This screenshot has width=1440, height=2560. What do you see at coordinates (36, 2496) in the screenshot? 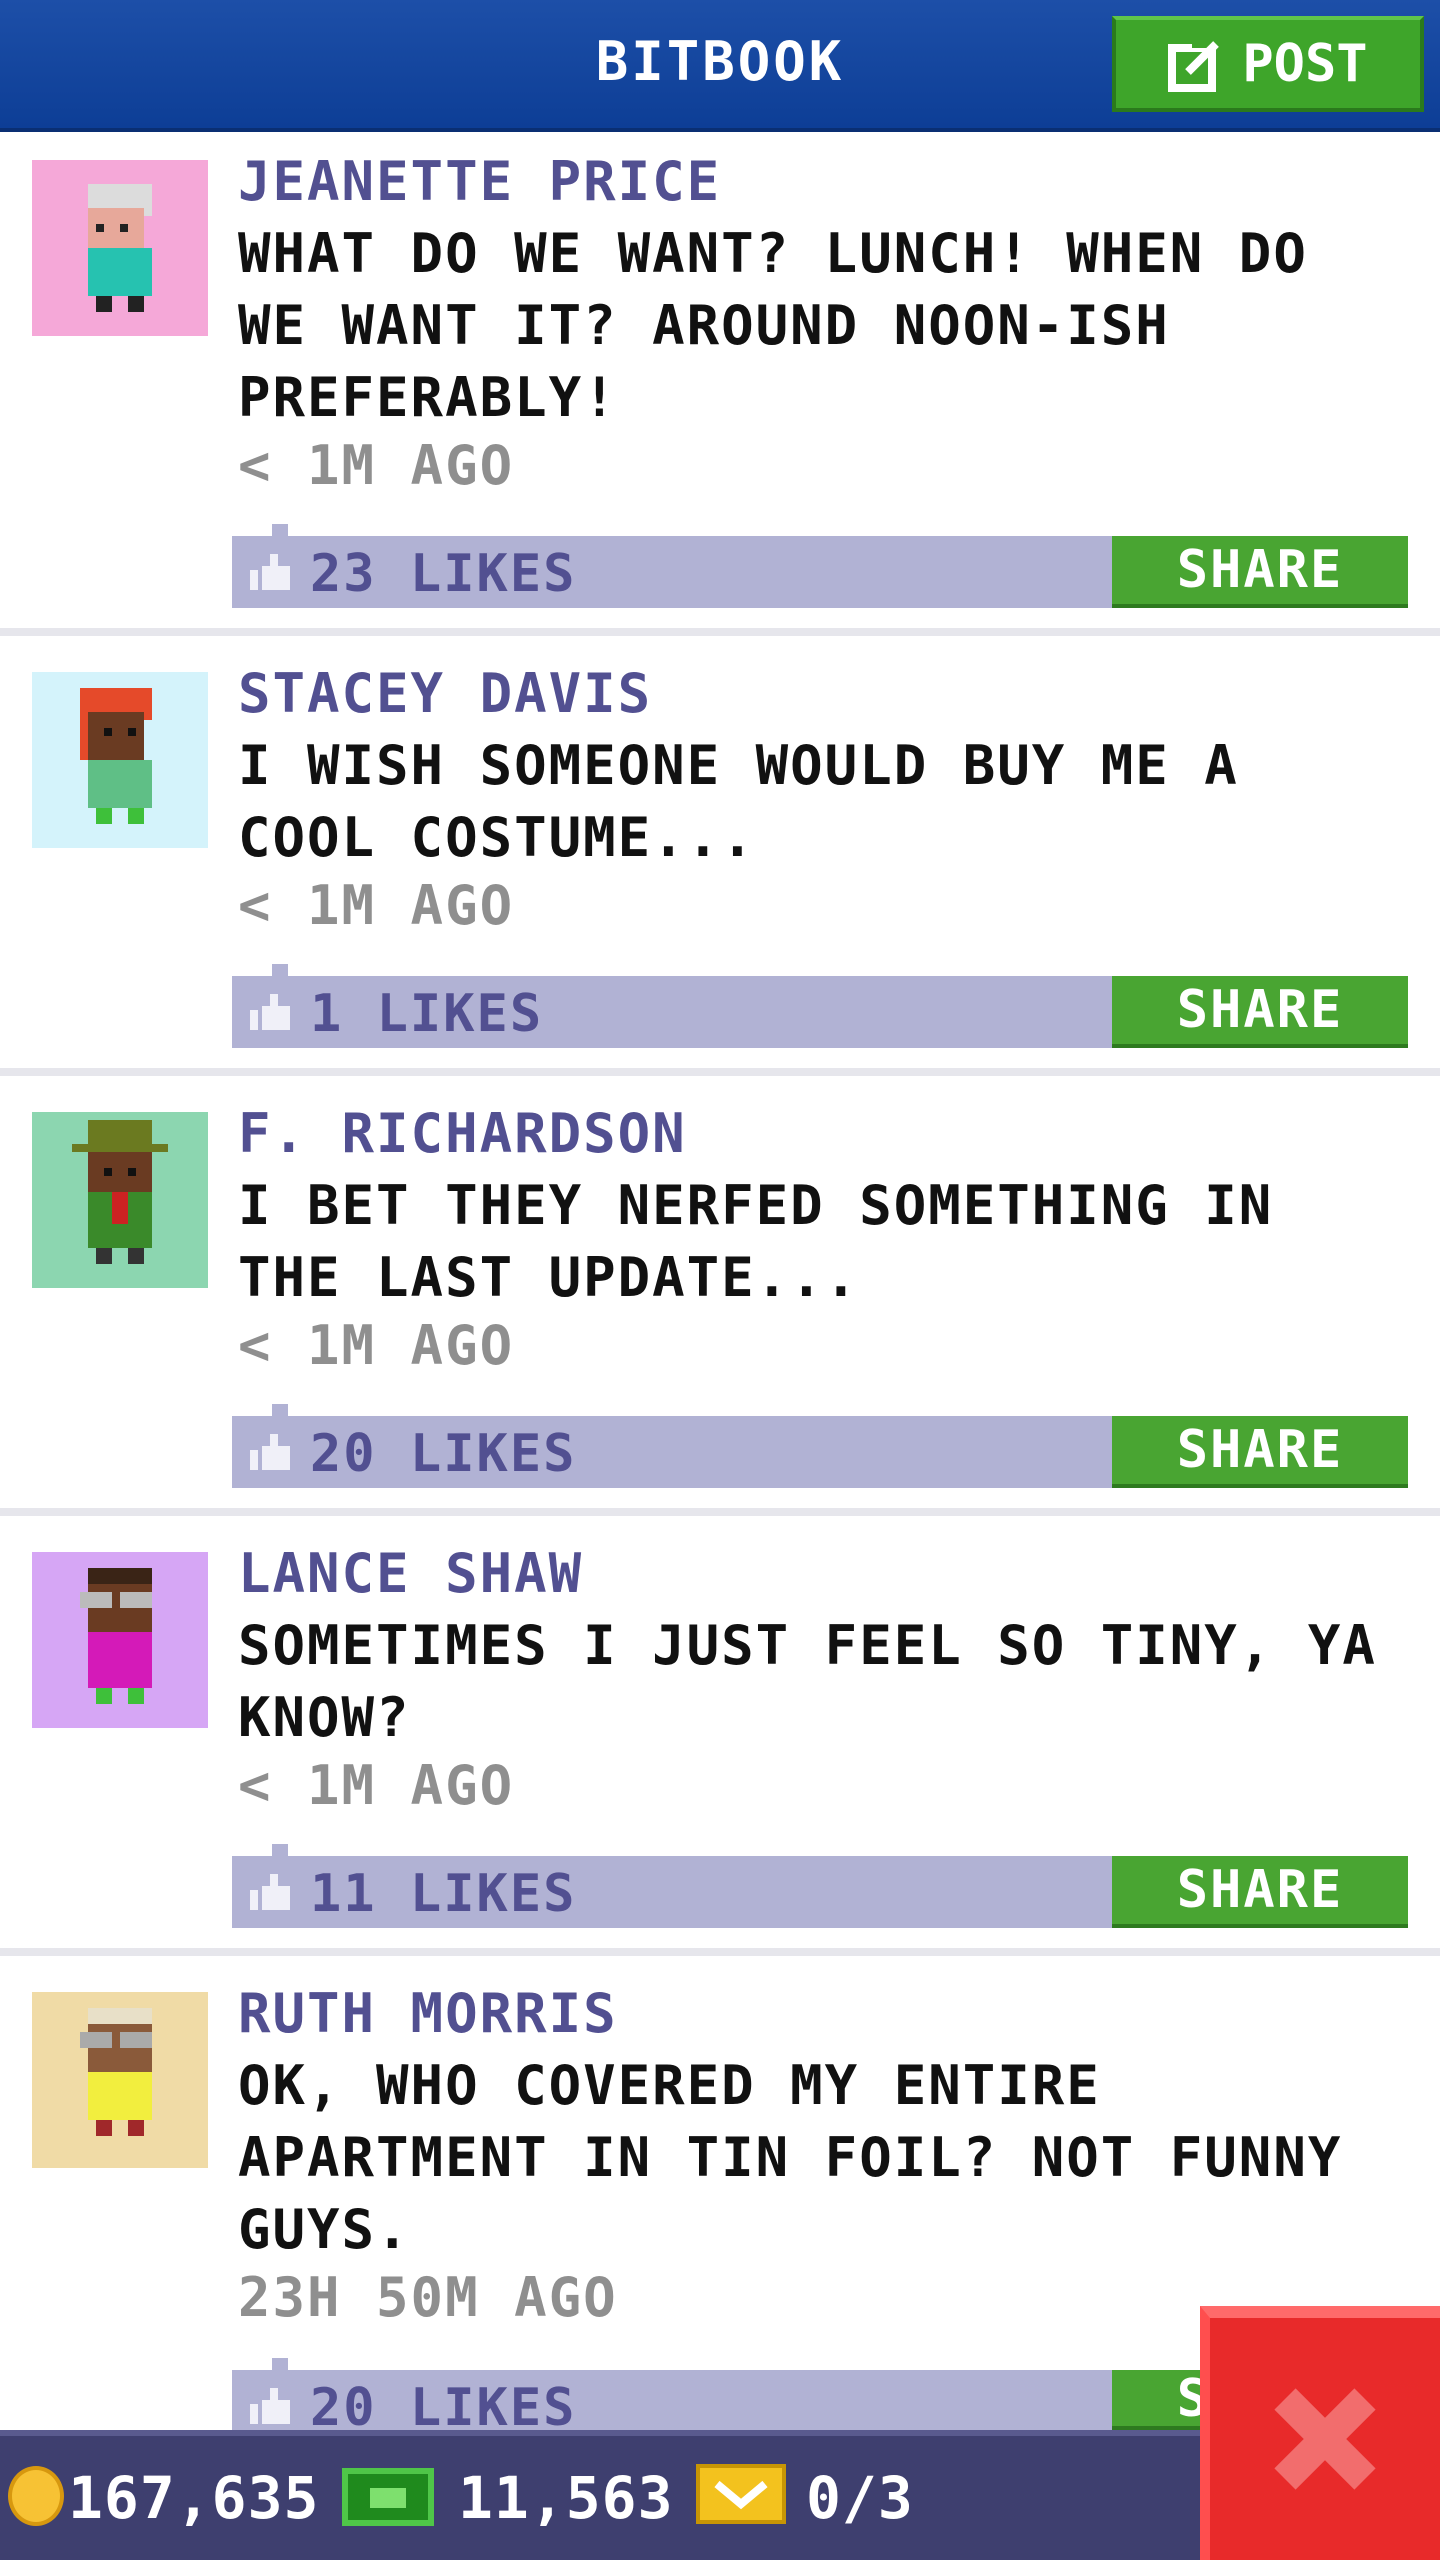
I see `coin-icon` at bounding box center [36, 2496].